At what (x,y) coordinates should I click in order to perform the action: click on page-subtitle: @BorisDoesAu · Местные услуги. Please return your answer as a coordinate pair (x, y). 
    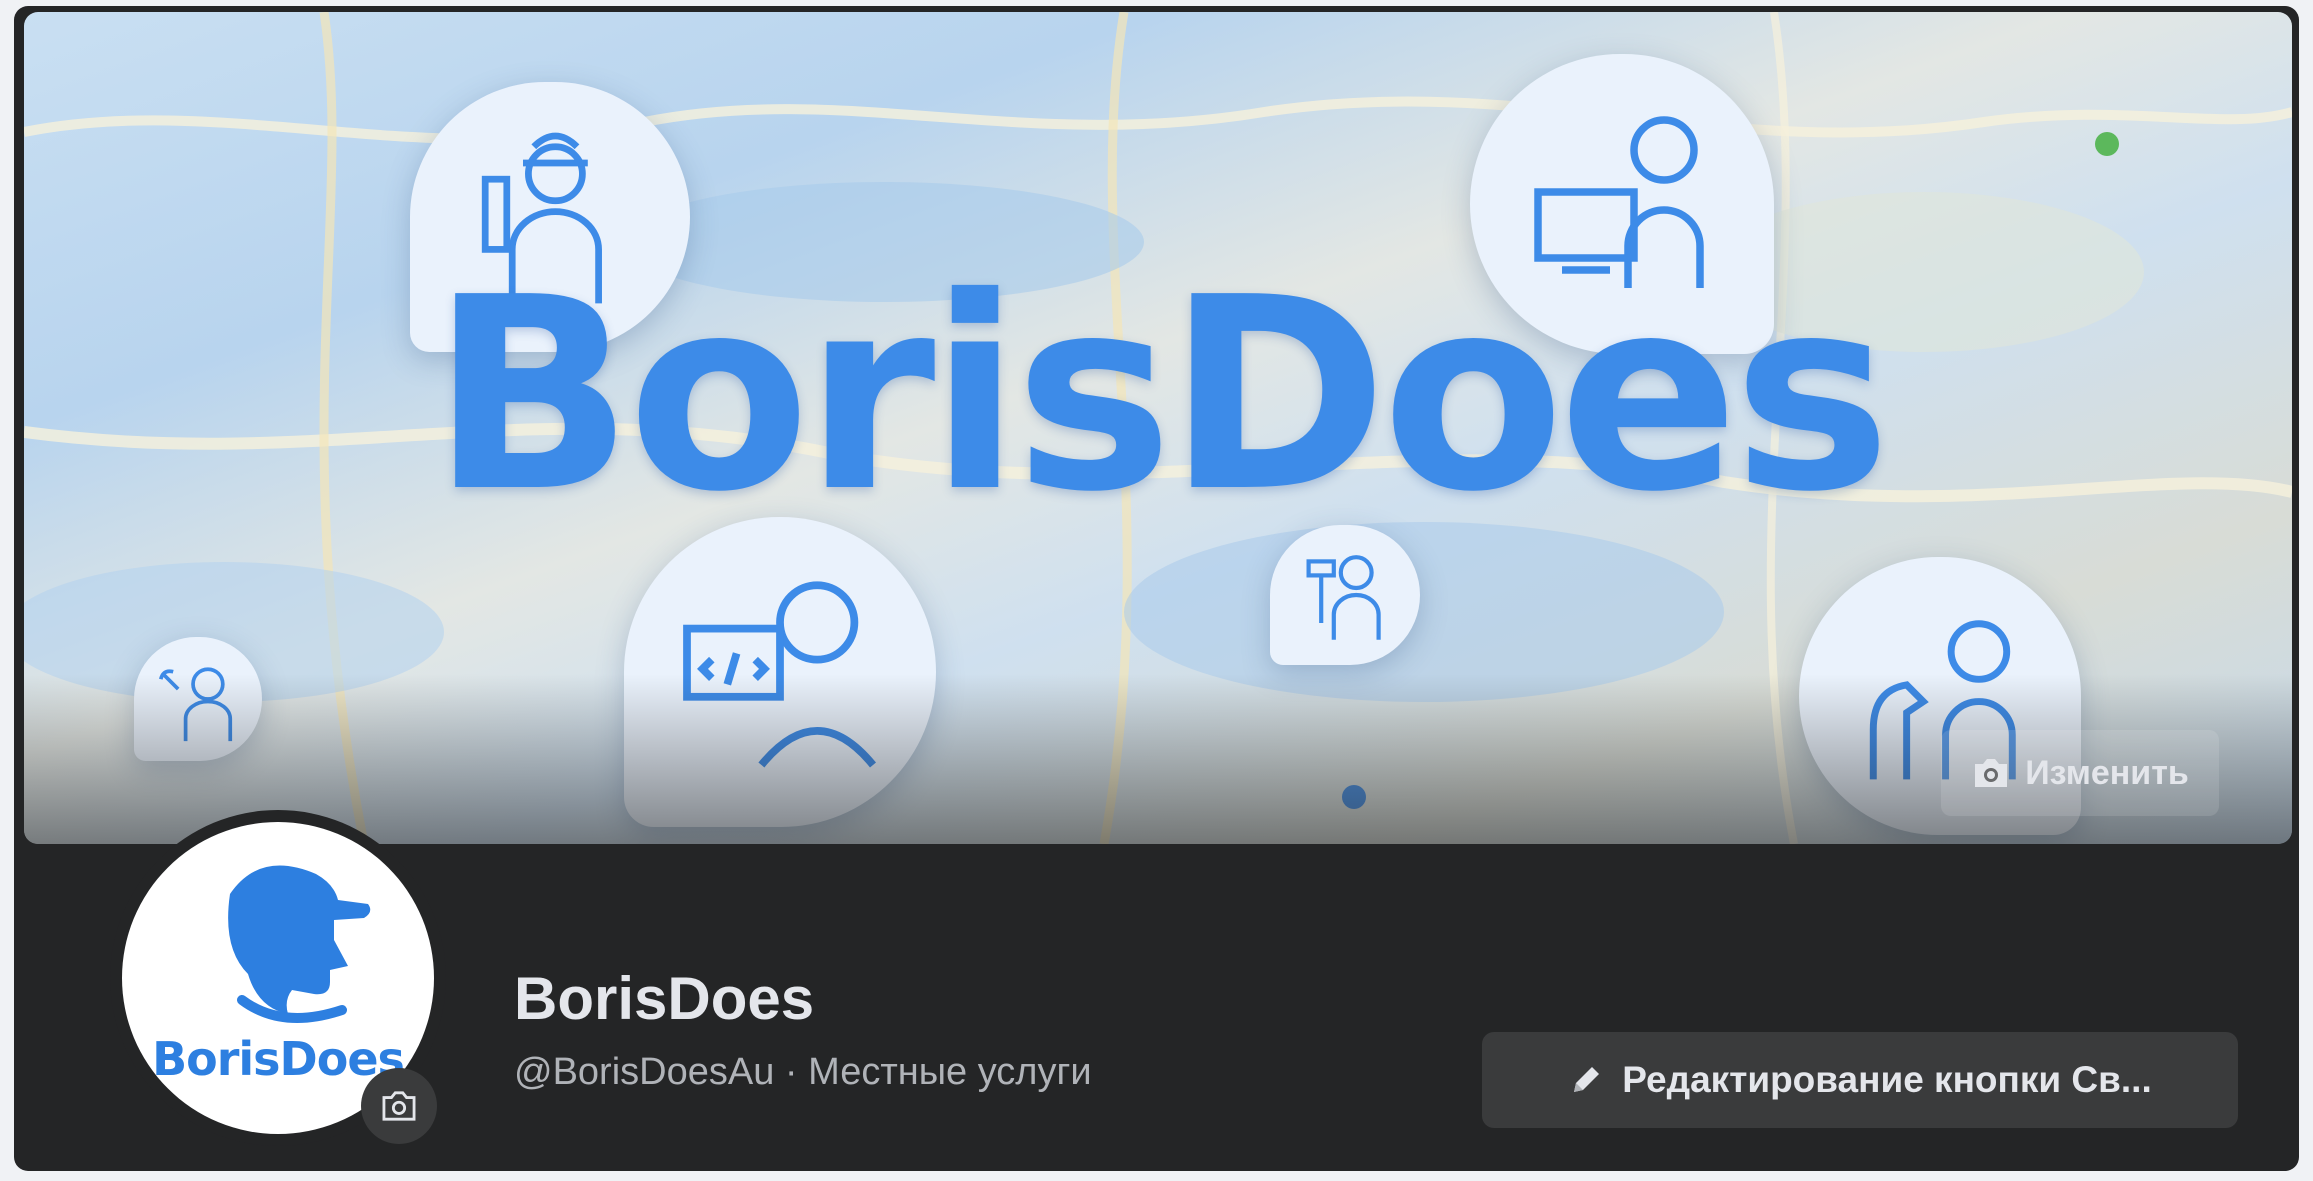
    Looking at the image, I should click on (803, 1072).